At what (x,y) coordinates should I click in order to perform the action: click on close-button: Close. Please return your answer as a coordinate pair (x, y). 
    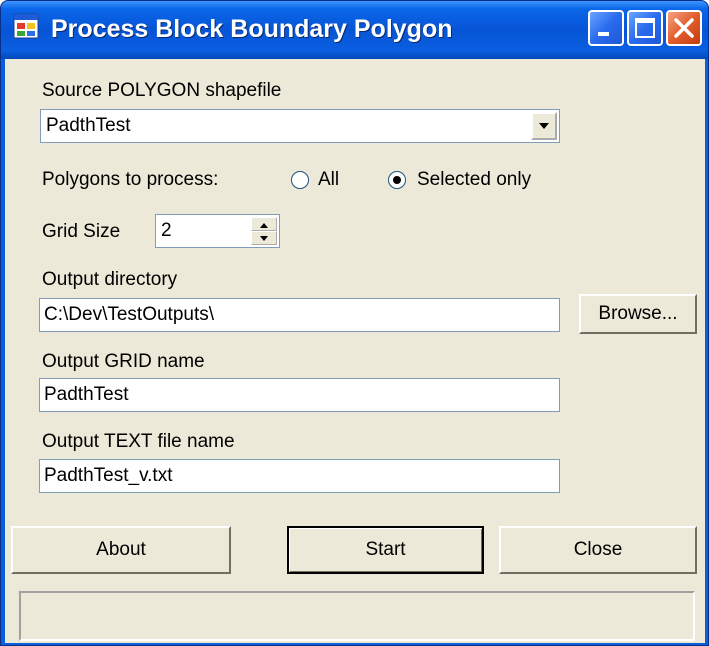
    Looking at the image, I should click on (598, 550).